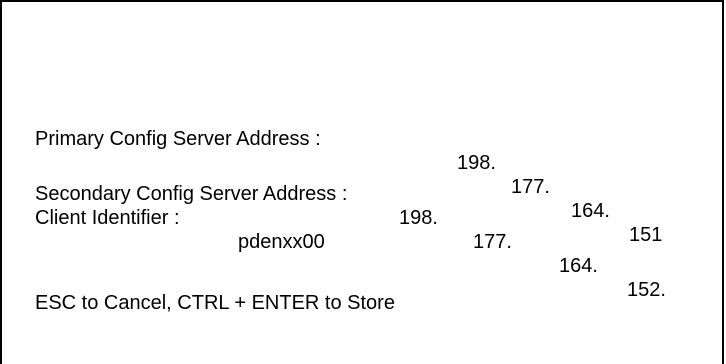  What do you see at coordinates (215, 303) in the screenshot?
I see `key-hint: ESC to Cancel, CTRL + ENTER to Store` at bounding box center [215, 303].